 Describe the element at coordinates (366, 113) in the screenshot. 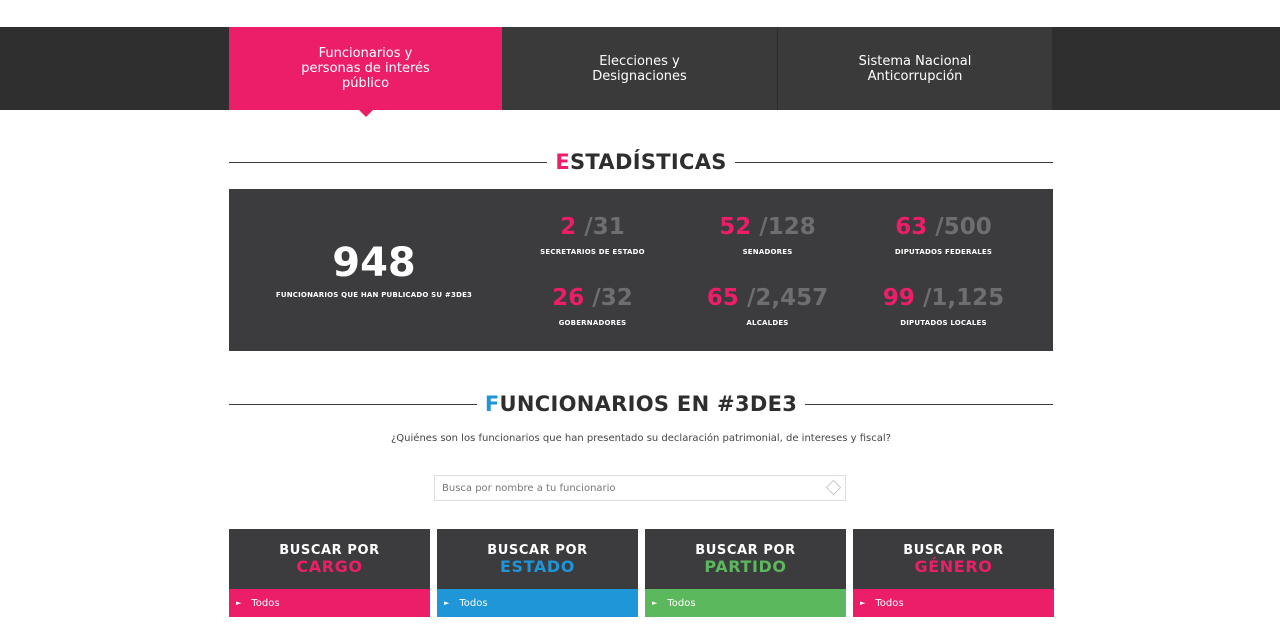

I see `active-tab-caret-icon` at that location.